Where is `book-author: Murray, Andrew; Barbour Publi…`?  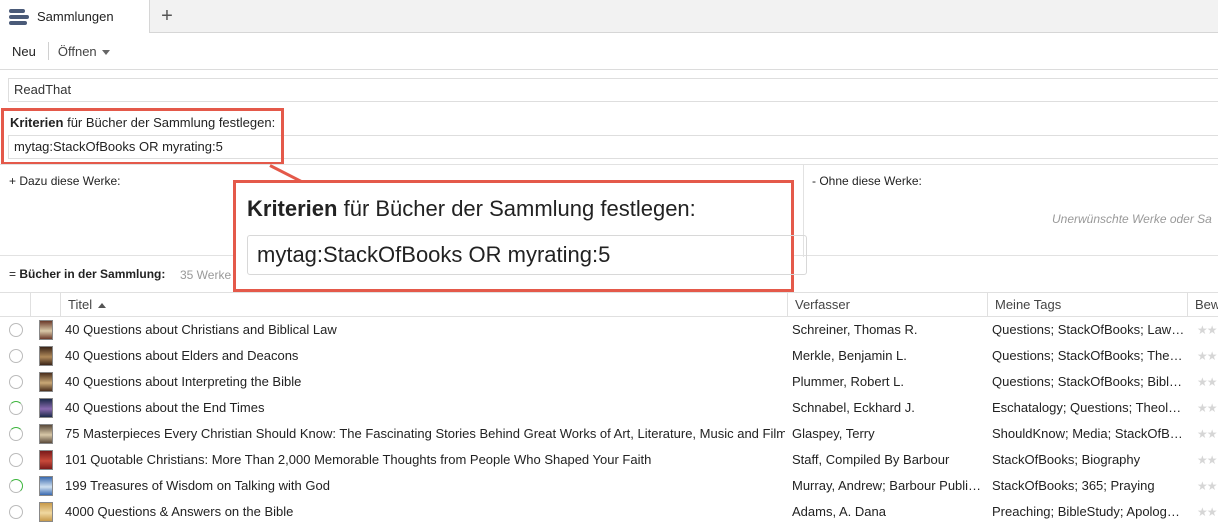
book-author: Murray, Andrew; Barbour Publi… is located at coordinates (887, 485).